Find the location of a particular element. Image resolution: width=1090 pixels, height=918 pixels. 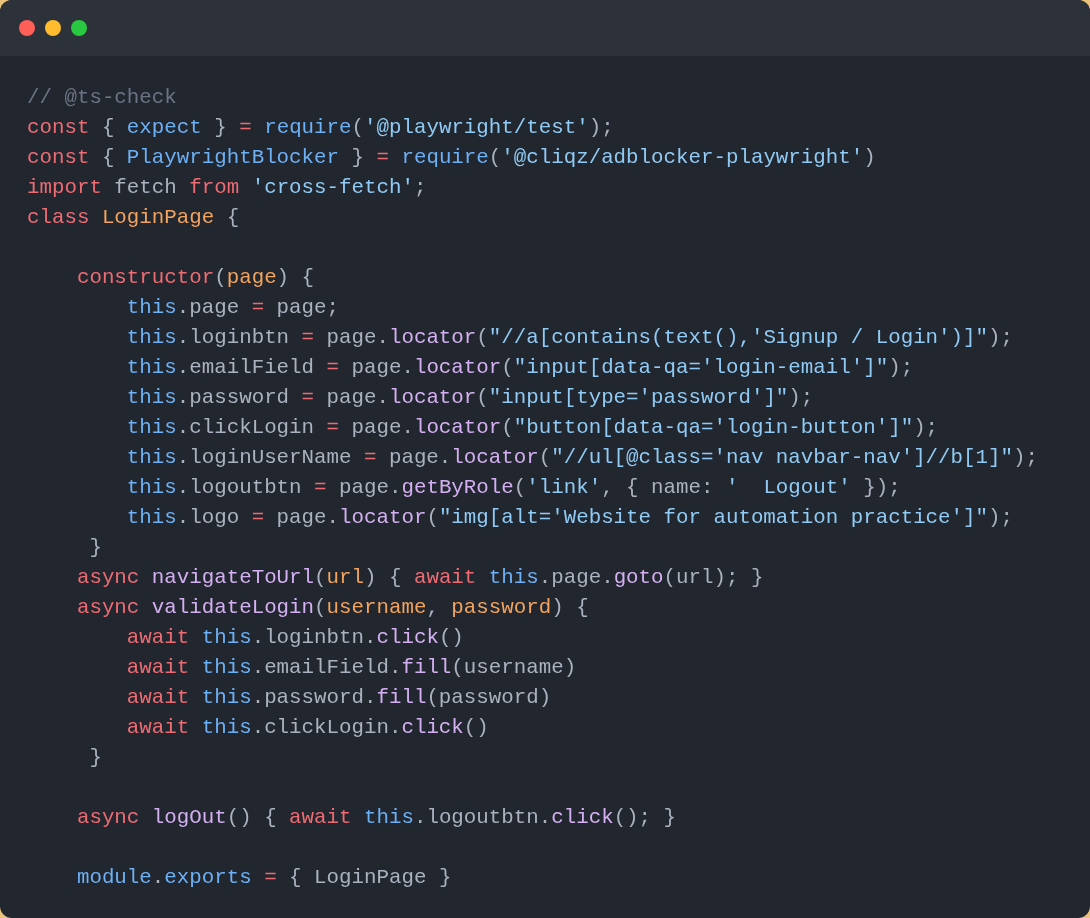

code-line: constructor(page) { is located at coordinates (195, 277).